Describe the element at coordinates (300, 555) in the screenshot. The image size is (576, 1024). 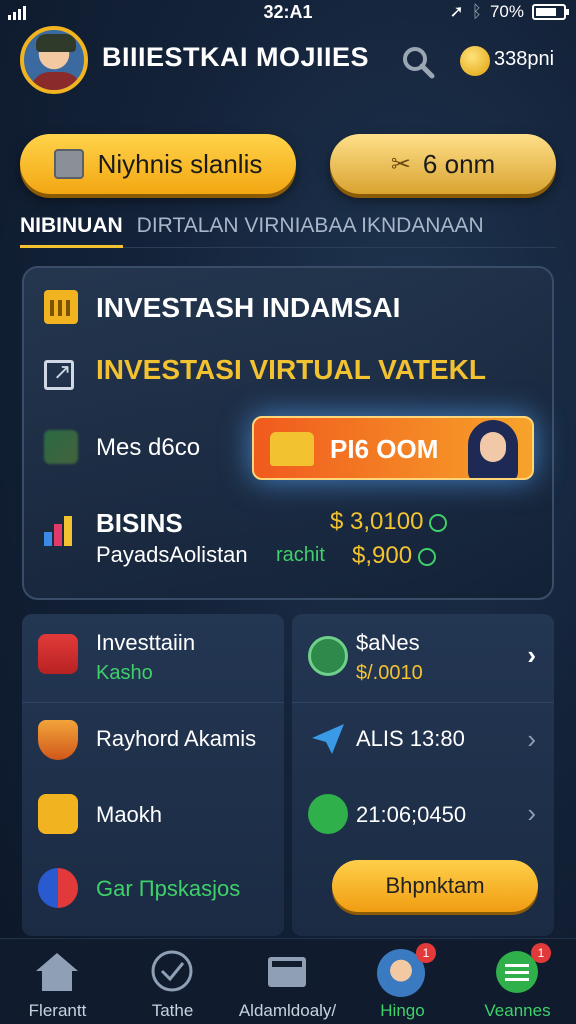
I see `payment-tag: rachit` at that location.